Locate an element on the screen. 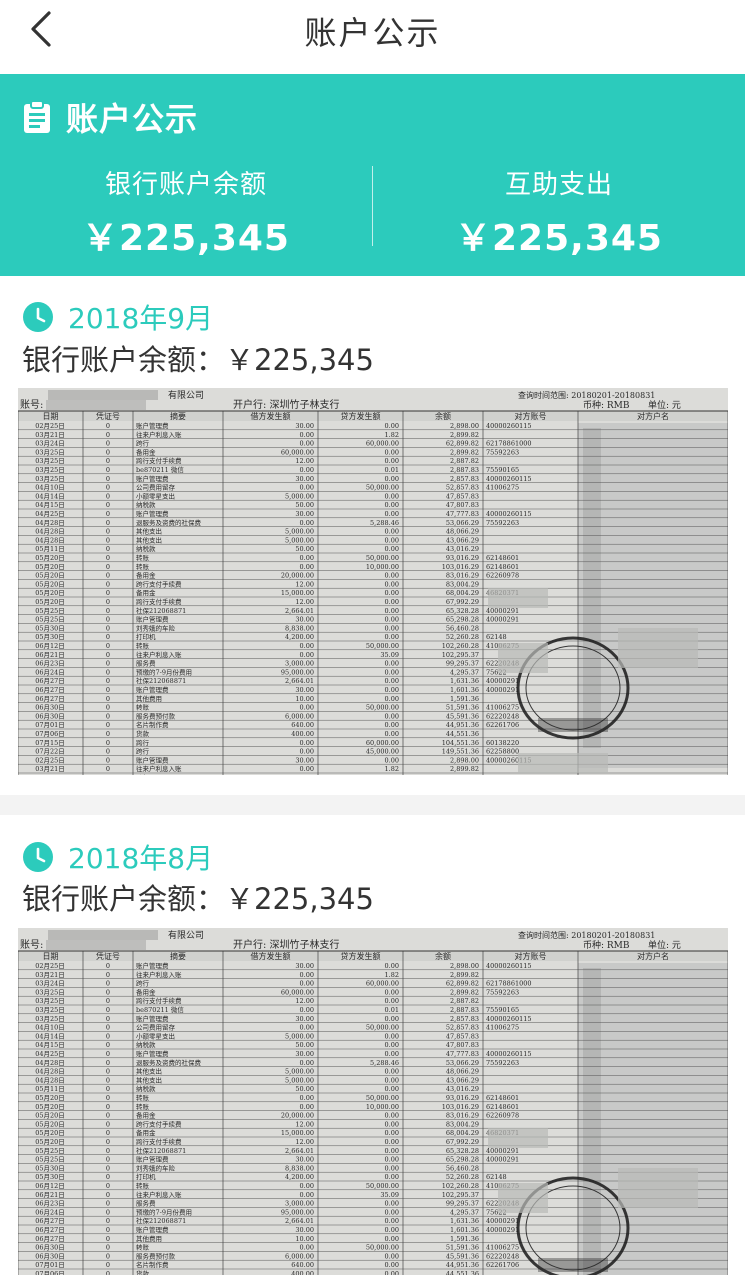 The image size is (745, 1275). cell-balance: 83,004.29 is located at coordinates (462, 584).